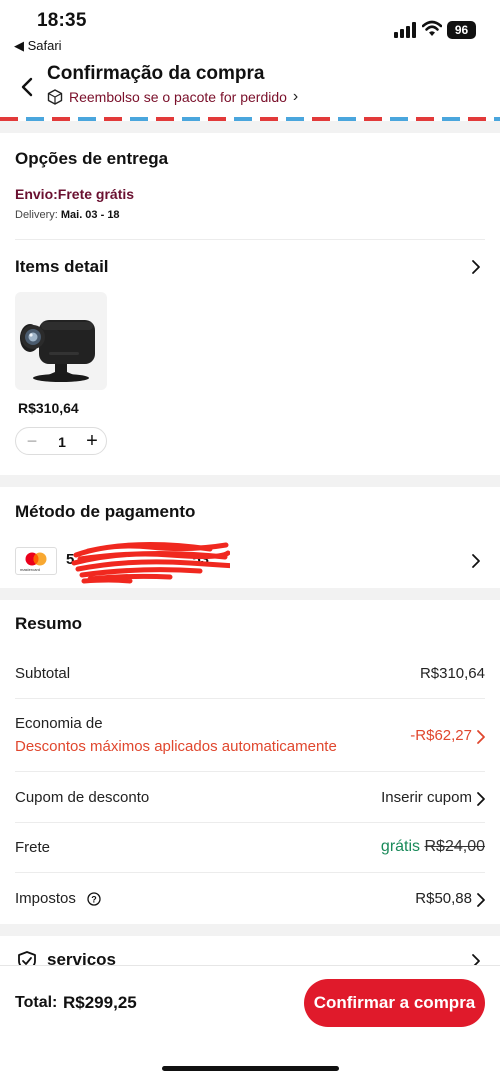 Image resolution: width=500 pixels, height=1082 pixels. What do you see at coordinates (455, 846) in the screenshot?
I see `shipping-original-price: R$24,00` at bounding box center [455, 846].